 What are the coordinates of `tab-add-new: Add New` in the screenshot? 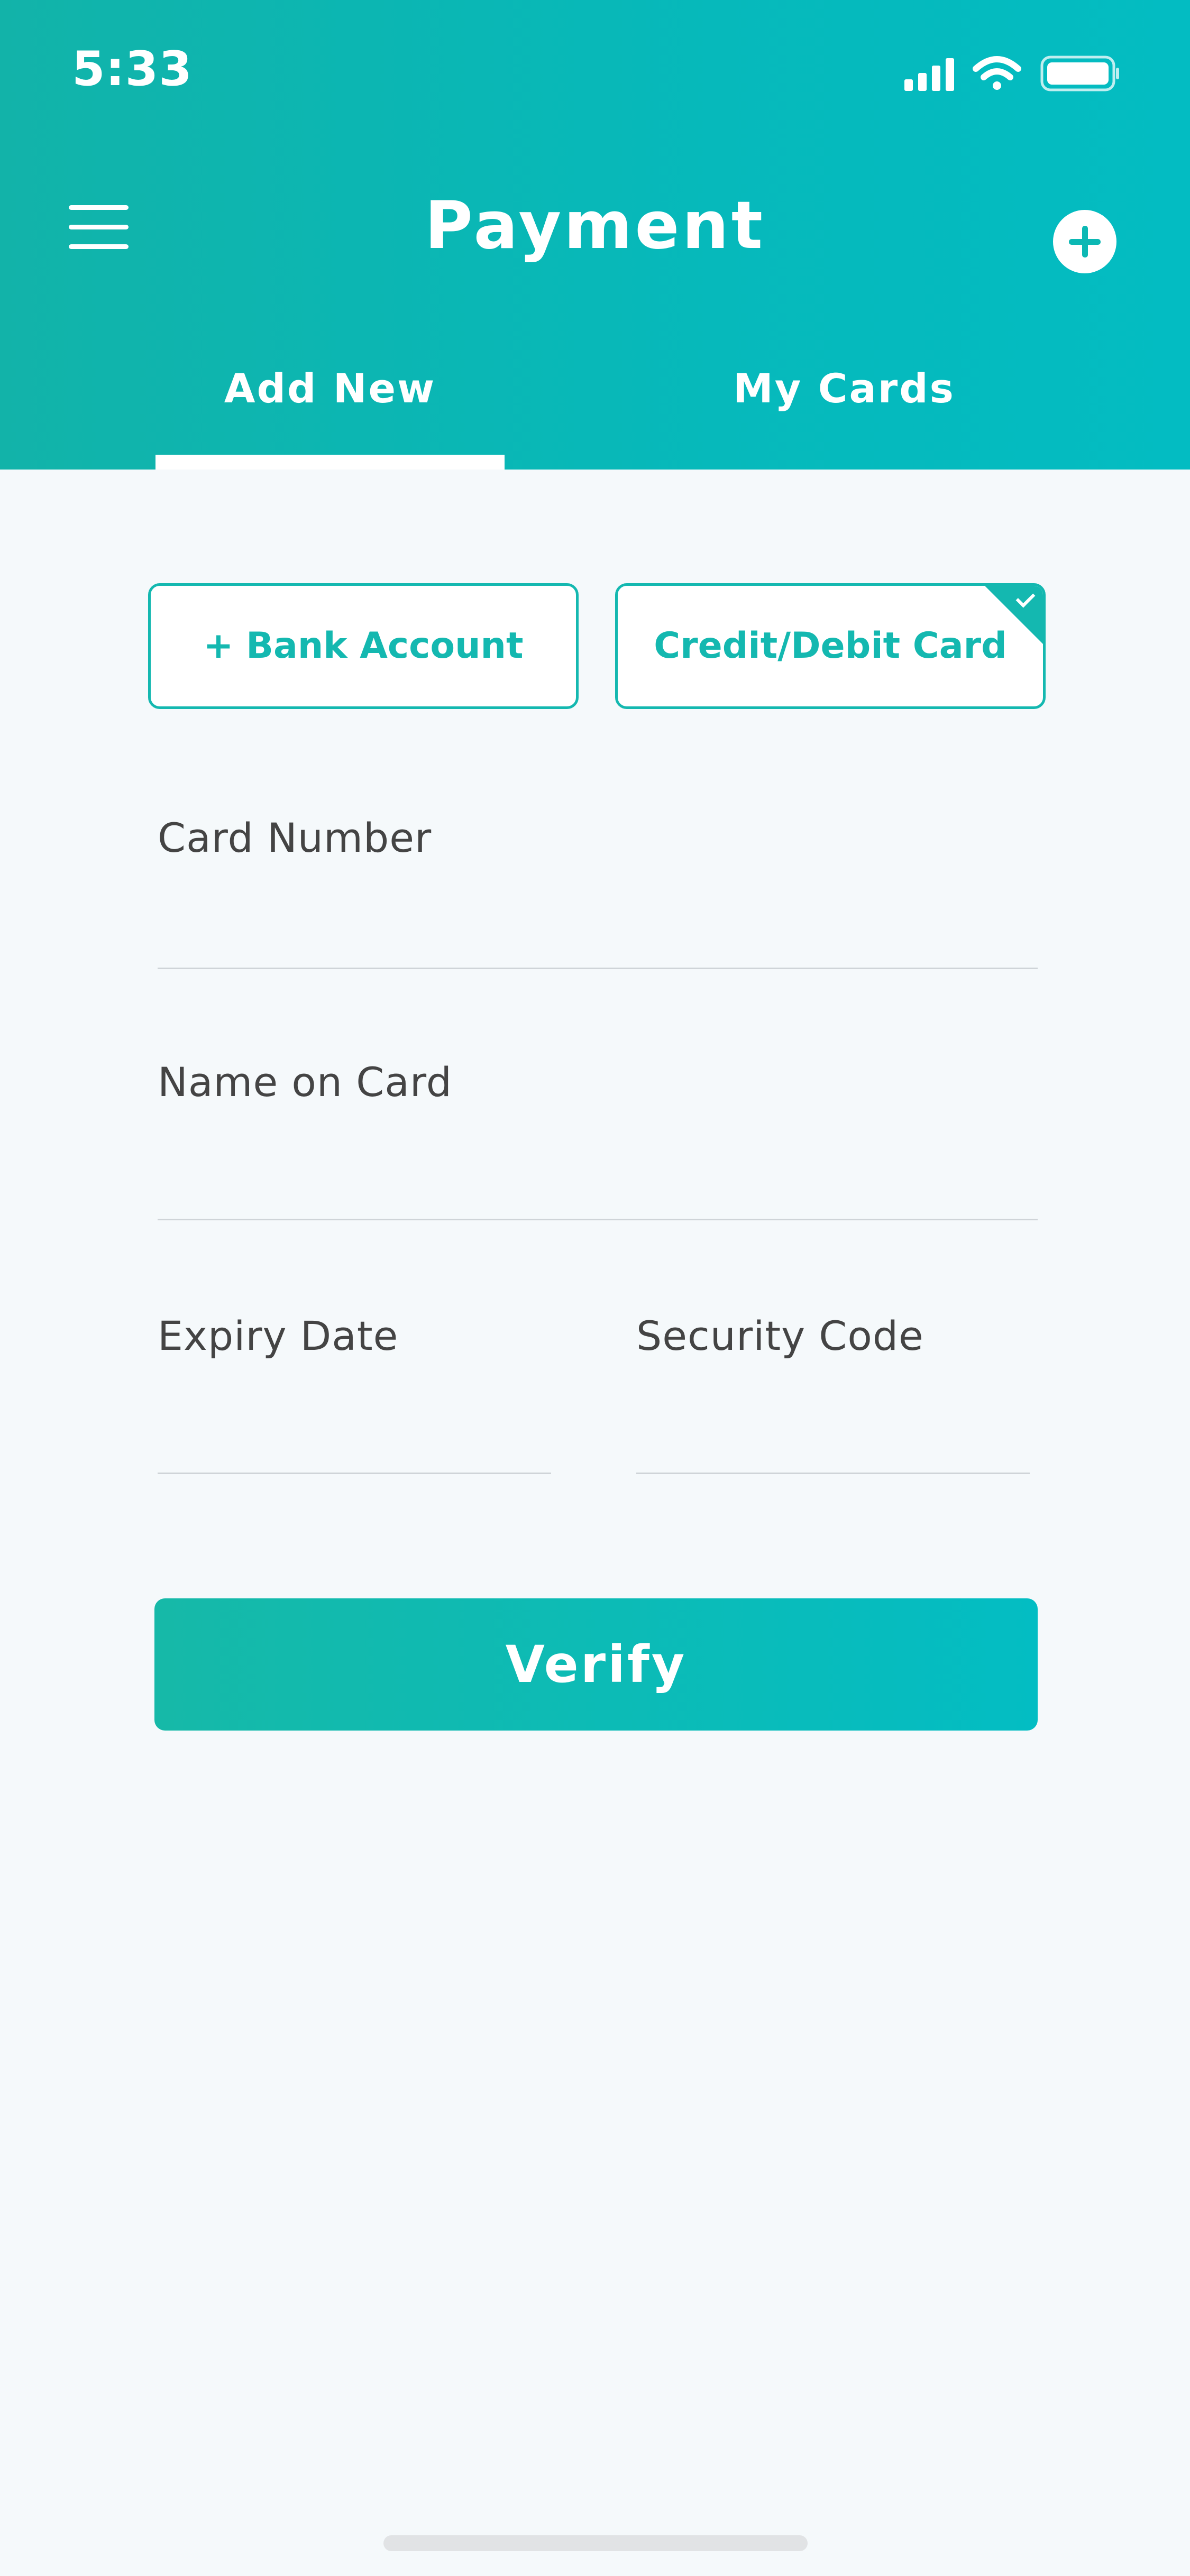 It's located at (330, 388).